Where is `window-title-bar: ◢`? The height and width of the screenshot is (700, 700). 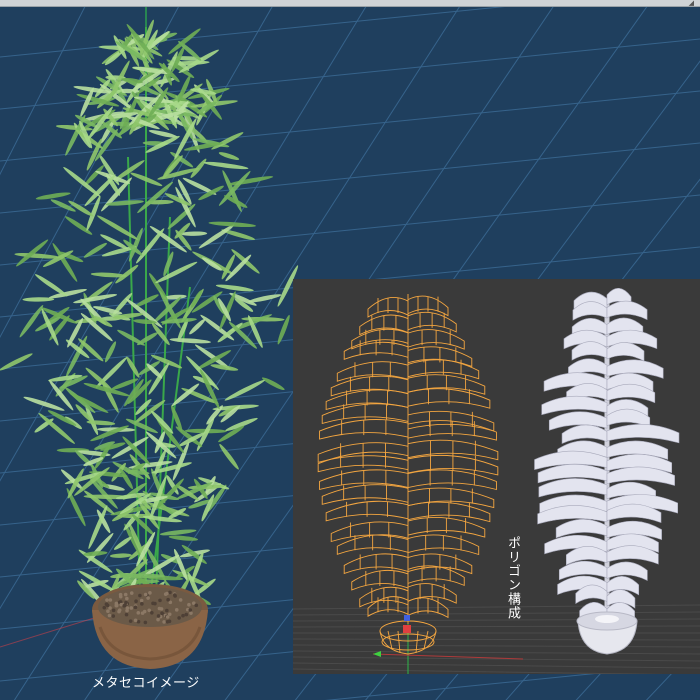
window-title-bar: ◢ is located at coordinates (350, 3).